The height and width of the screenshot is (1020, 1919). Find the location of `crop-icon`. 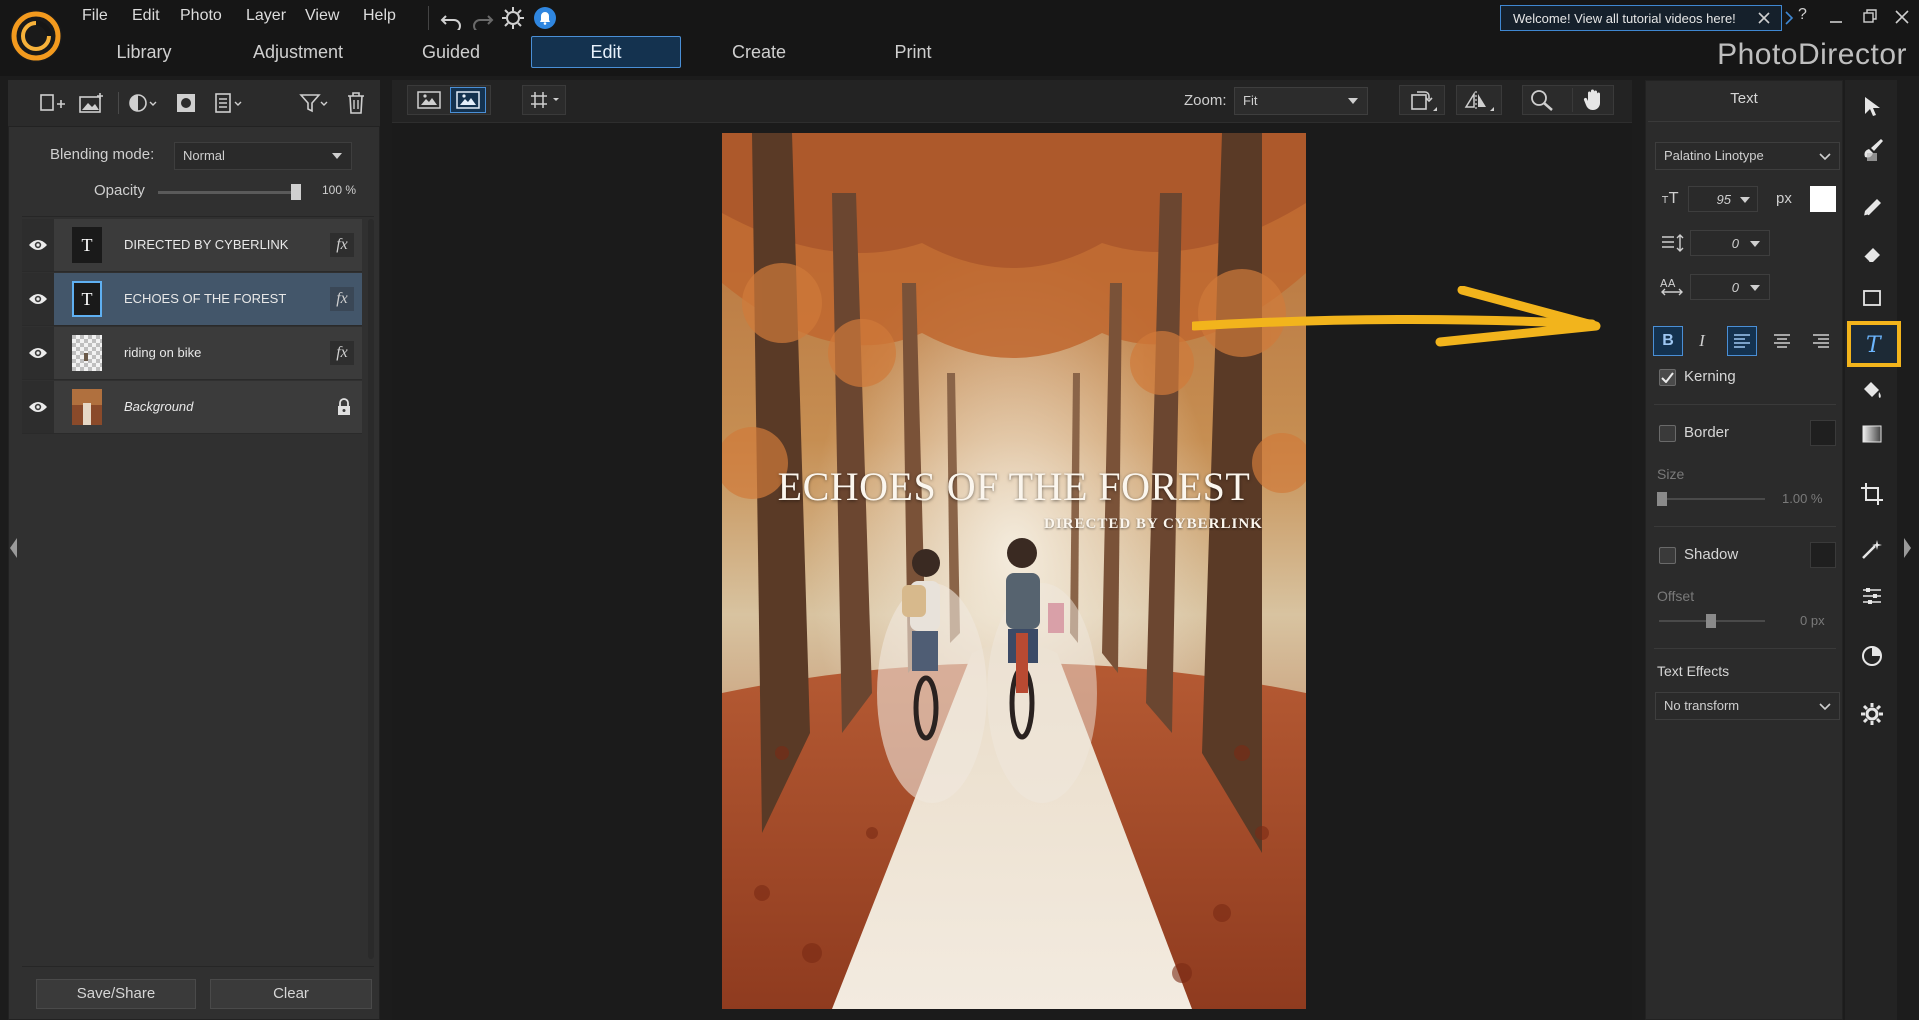

crop-icon is located at coordinates (1872, 494).